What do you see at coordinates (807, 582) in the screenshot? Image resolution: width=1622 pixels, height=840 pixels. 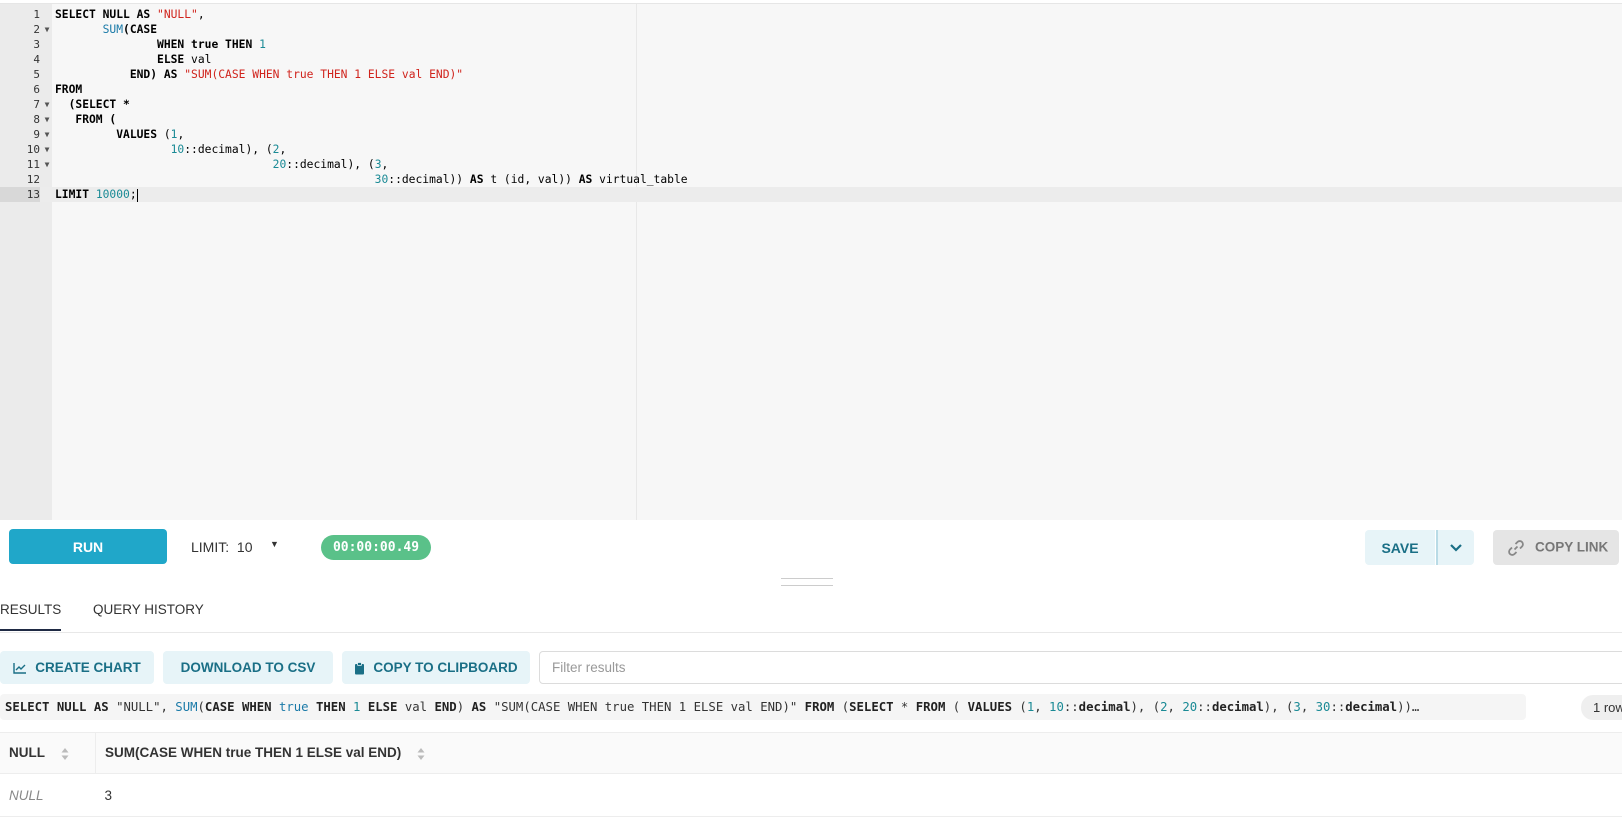 I see `resize-handle` at bounding box center [807, 582].